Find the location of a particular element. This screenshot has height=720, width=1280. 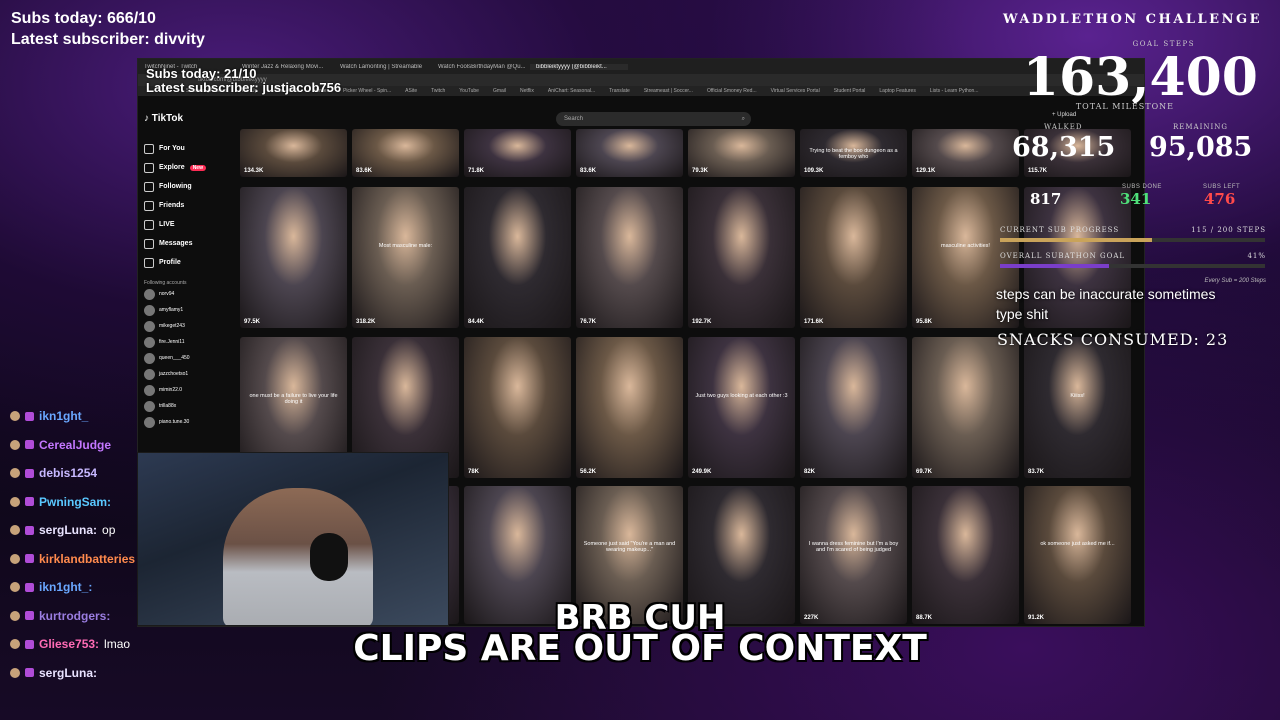

sub-progress-bar is located at coordinates (1132, 240).